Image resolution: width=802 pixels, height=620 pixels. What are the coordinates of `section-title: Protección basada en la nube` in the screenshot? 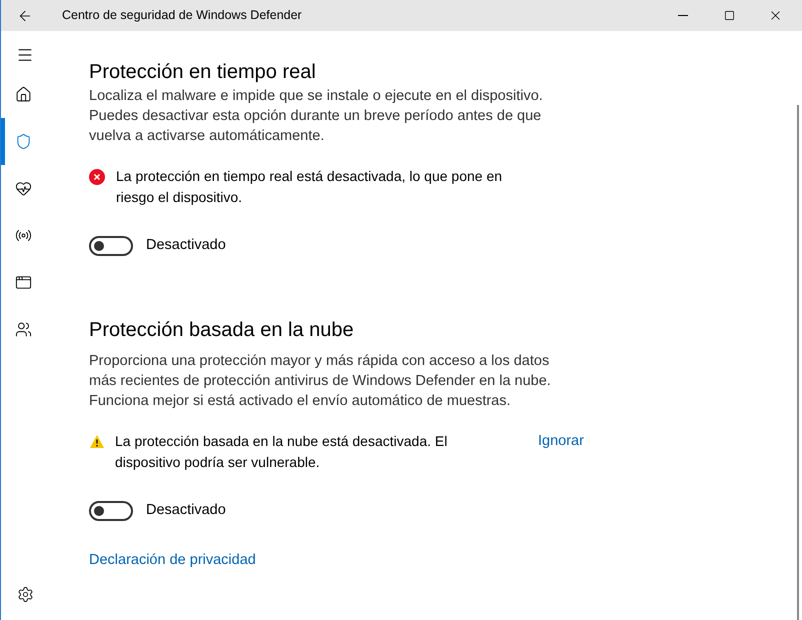 It's located at (222, 330).